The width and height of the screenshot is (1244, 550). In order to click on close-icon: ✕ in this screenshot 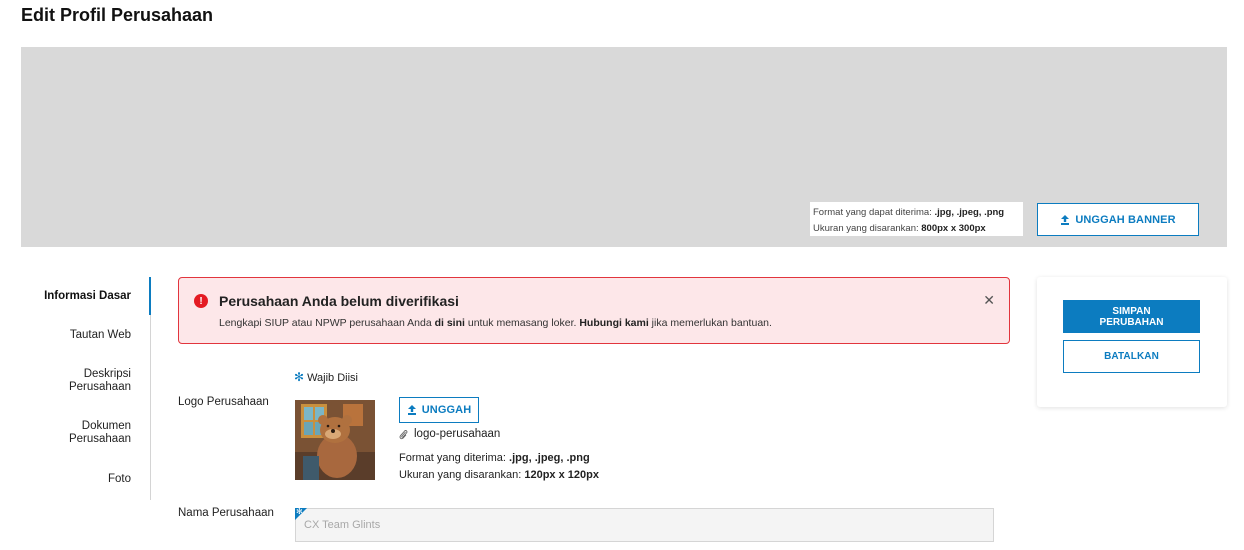, I will do `click(989, 300)`.